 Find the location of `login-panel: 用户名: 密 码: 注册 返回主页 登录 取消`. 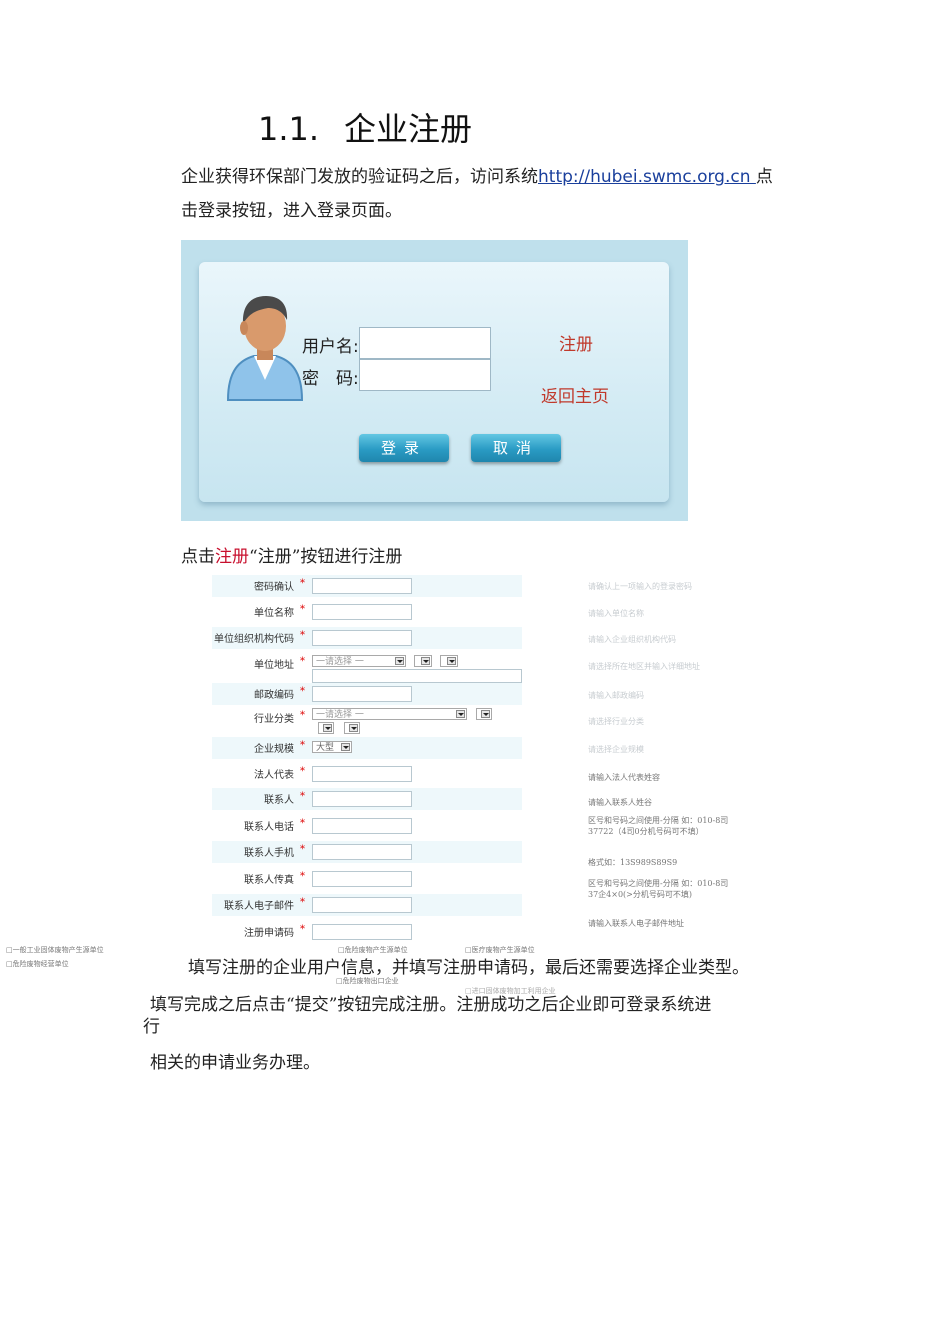

login-panel: 用户名: 密 码: 注册 返回主页 登录 取消 is located at coordinates (434, 382).